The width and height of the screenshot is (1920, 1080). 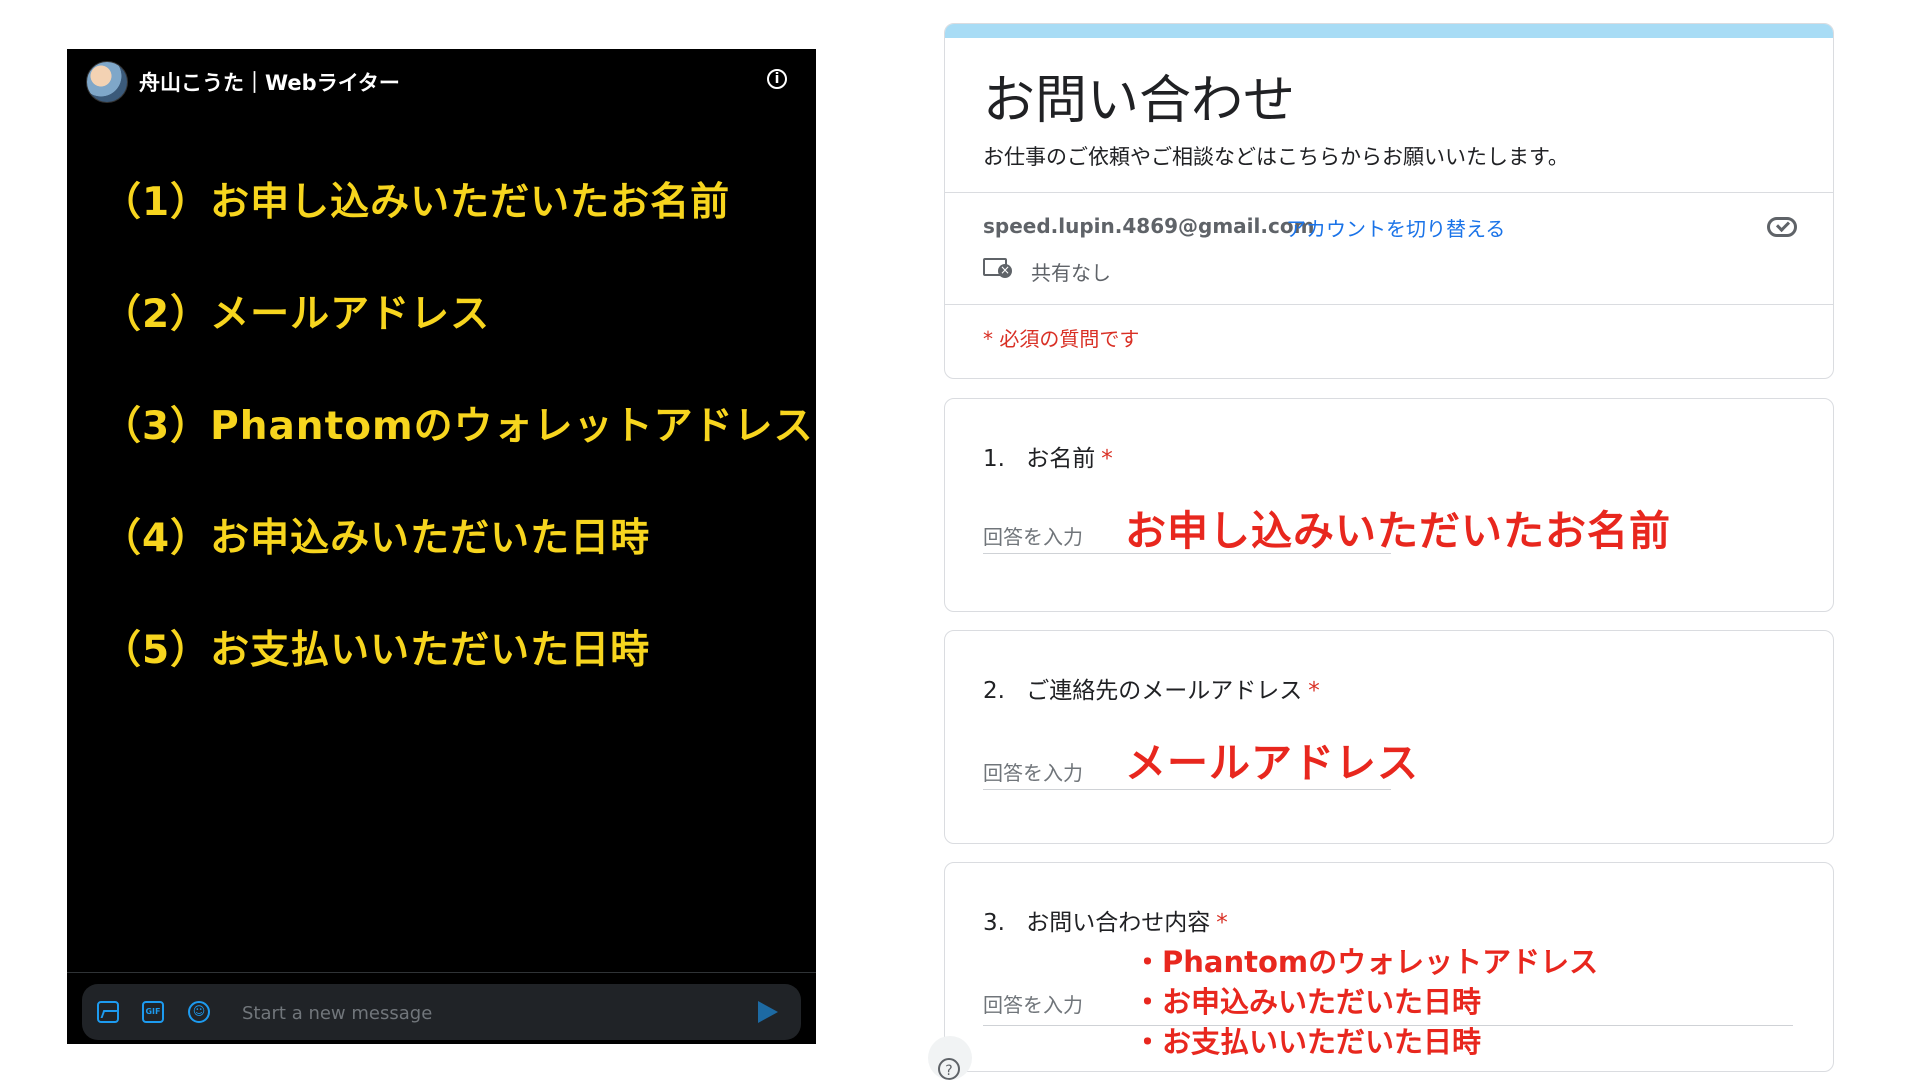 I want to click on answer-annotation: メールアドレス, so click(x=1272, y=763).